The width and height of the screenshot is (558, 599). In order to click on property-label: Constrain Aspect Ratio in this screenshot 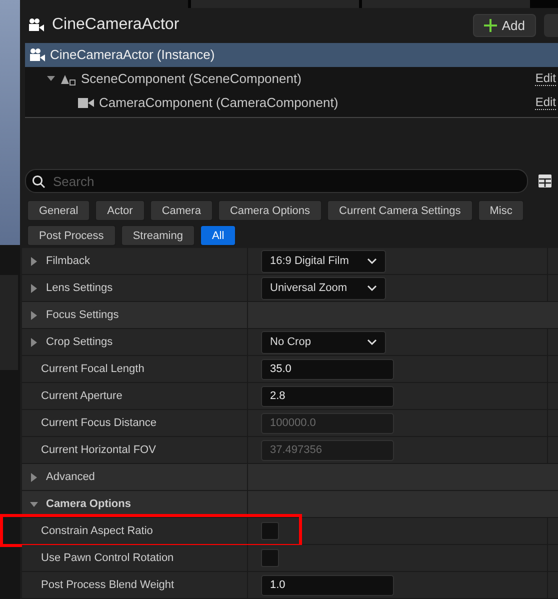, I will do `click(97, 531)`.